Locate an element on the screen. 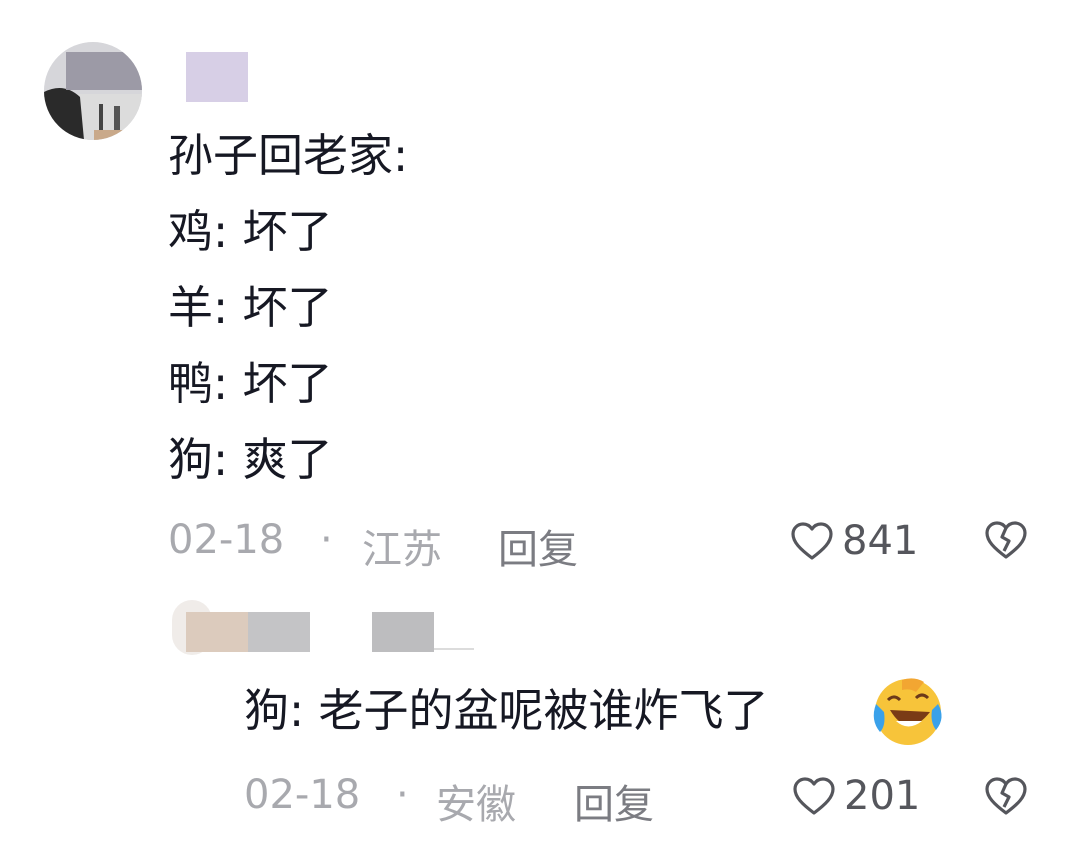 This screenshot has height=859, width=1080. comment-line: 羊: 坏了 is located at coordinates (250, 307).